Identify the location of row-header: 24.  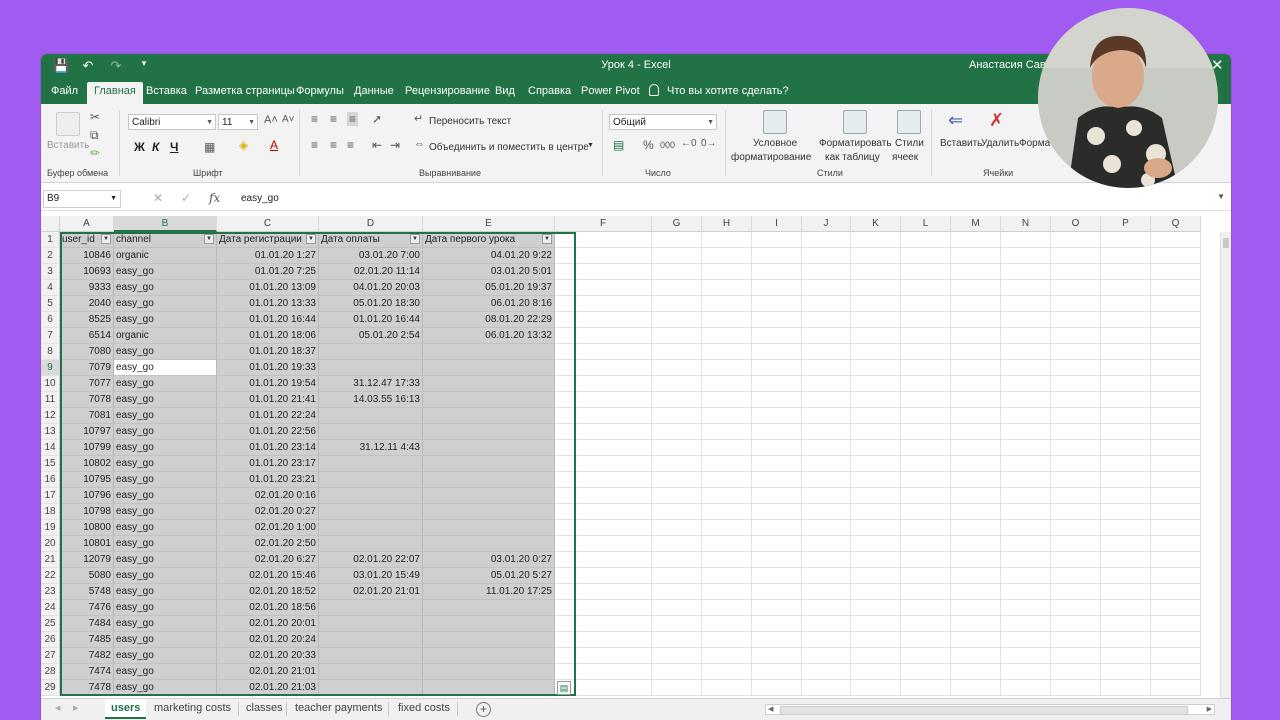
(50, 608).